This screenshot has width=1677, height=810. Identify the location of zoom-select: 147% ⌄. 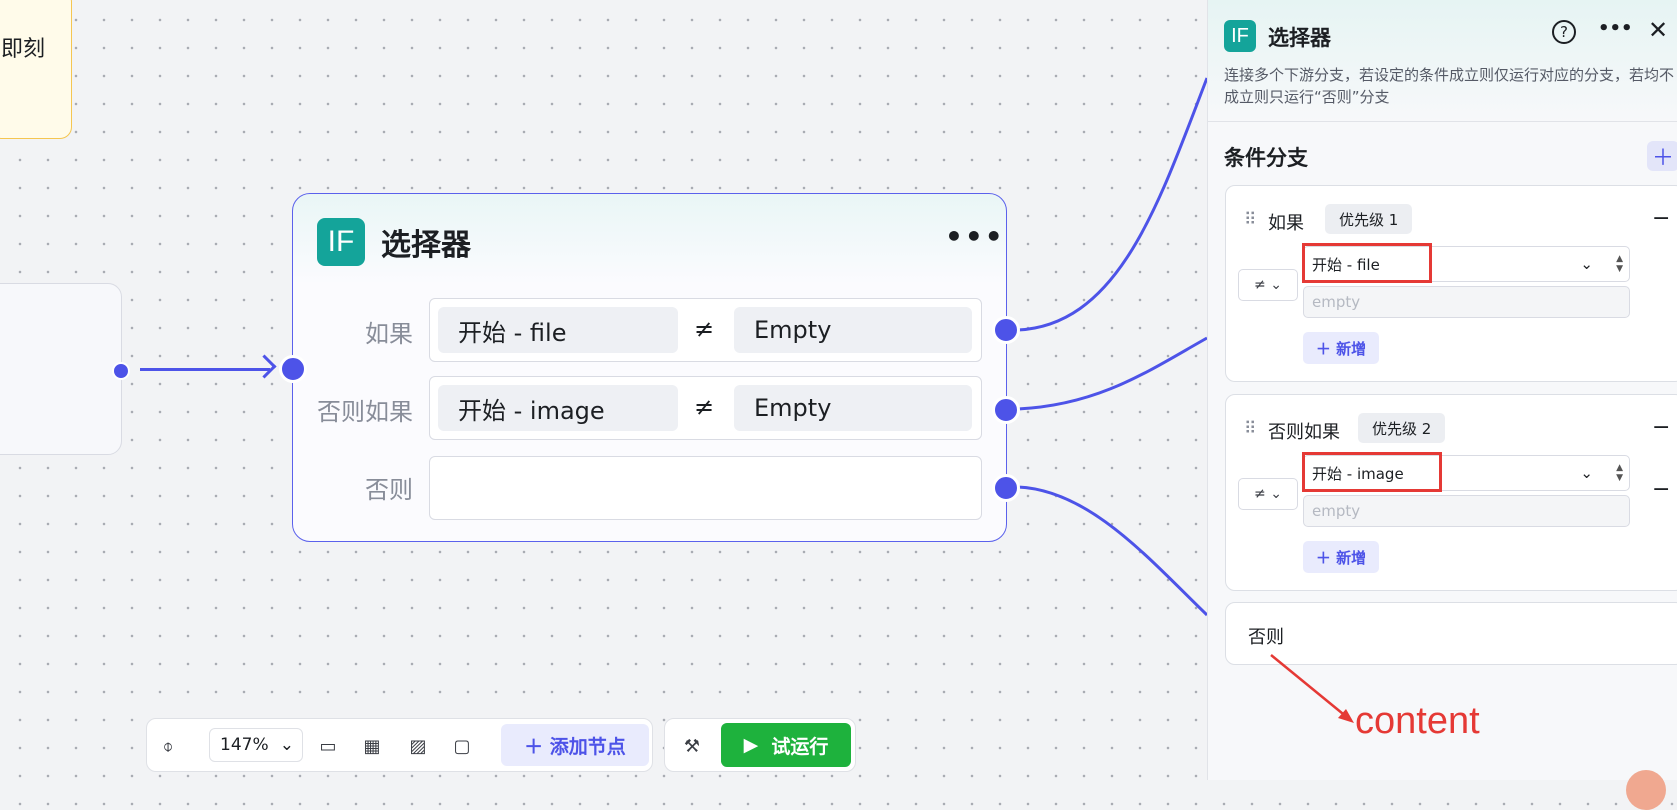
(256, 745).